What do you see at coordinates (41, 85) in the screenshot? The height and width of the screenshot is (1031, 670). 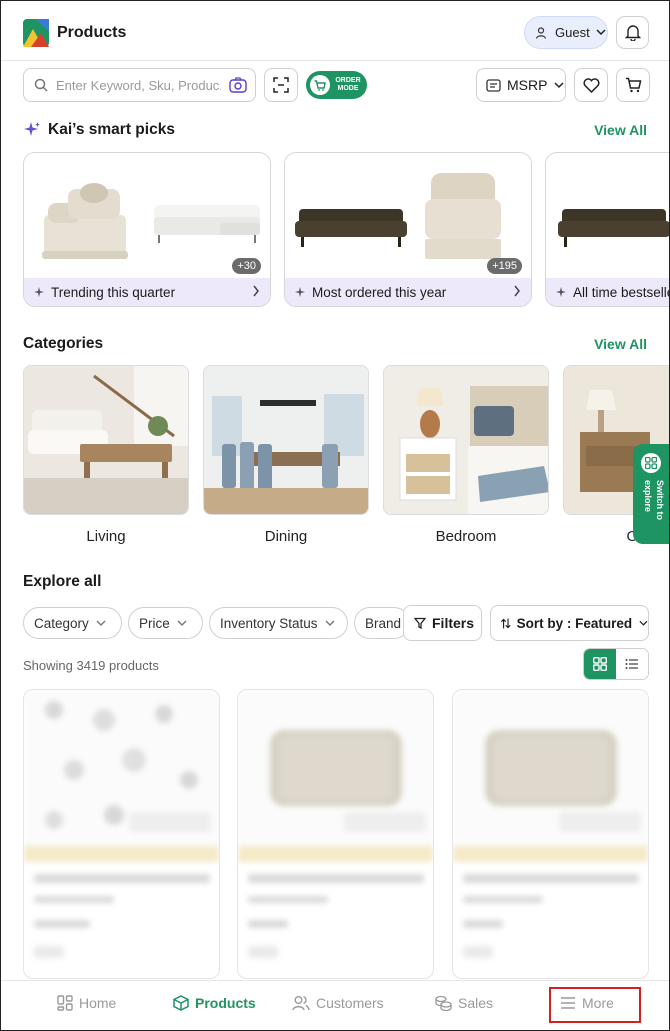 I see `search-icon` at bounding box center [41, 85].